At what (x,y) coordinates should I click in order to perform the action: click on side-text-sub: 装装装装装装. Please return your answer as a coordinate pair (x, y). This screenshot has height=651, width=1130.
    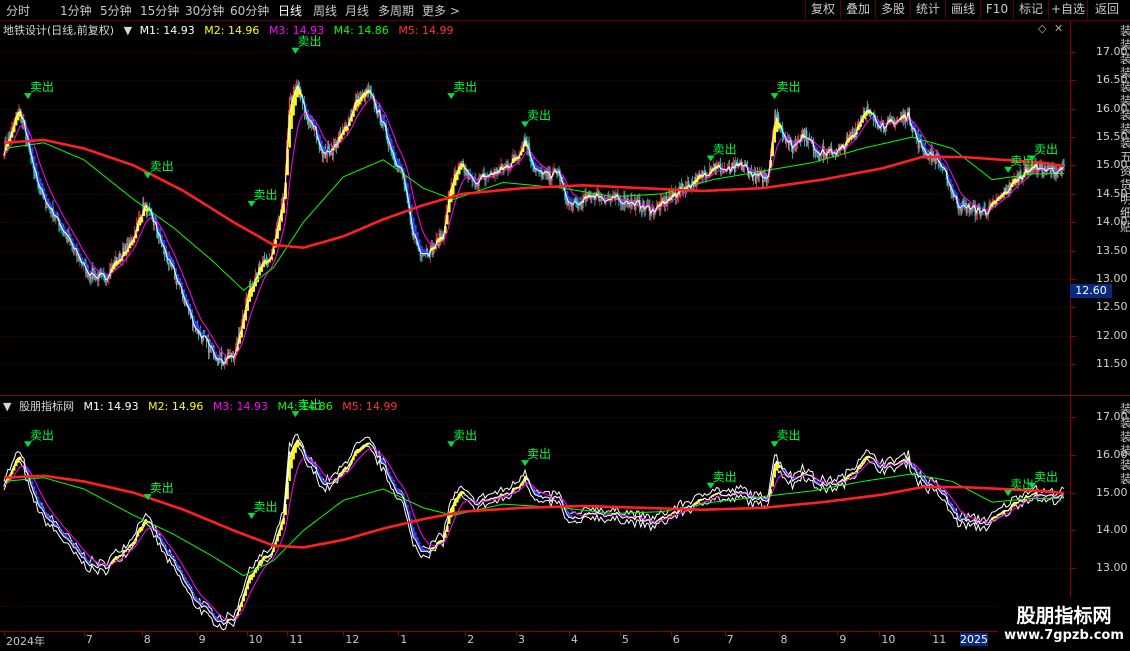
    Looking at the image, I should click on (1125, 444).